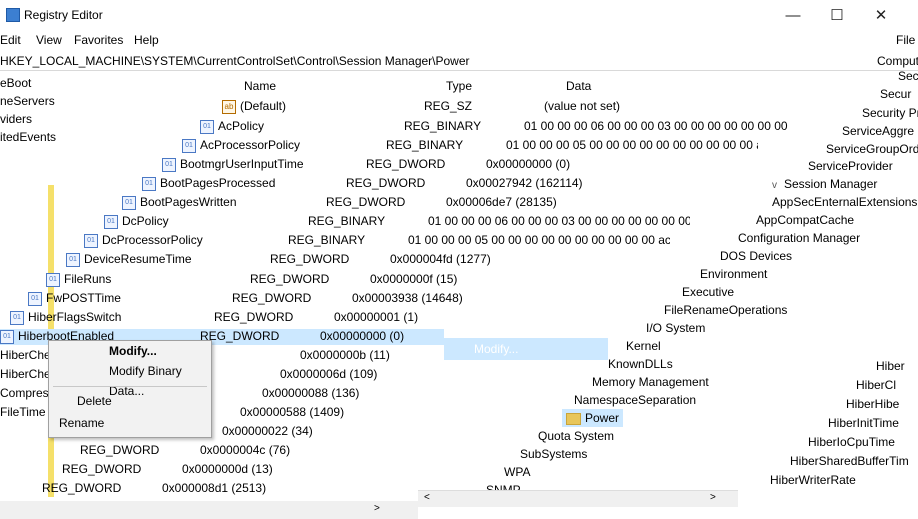 The image size is (918, 519). Describe the element at coordinates (578, 498) in the screenshot. I see `horizontal-scrollbar: < >` at that location.